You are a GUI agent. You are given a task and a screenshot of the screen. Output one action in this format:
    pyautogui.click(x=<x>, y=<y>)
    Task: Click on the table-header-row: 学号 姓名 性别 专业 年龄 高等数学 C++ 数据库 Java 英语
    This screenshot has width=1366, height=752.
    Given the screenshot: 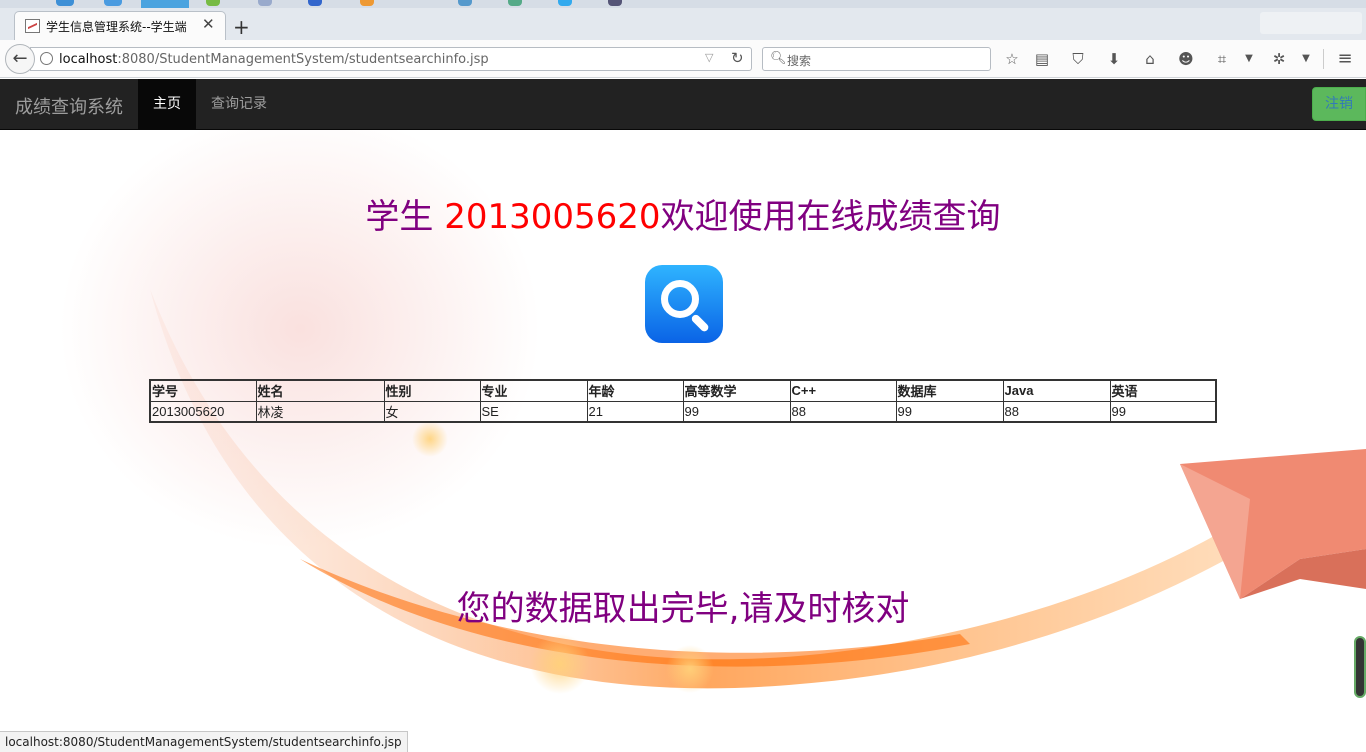 What is the action you would take?
    pyautogui.click(x=683, y=390)
    